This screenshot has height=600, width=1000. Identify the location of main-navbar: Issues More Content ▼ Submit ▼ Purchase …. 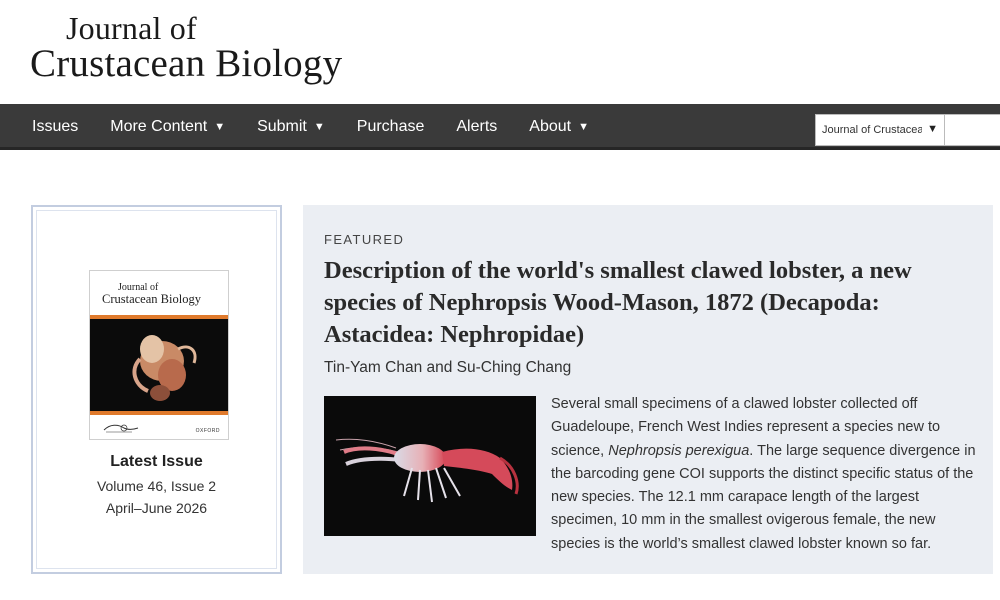
(500, 127).